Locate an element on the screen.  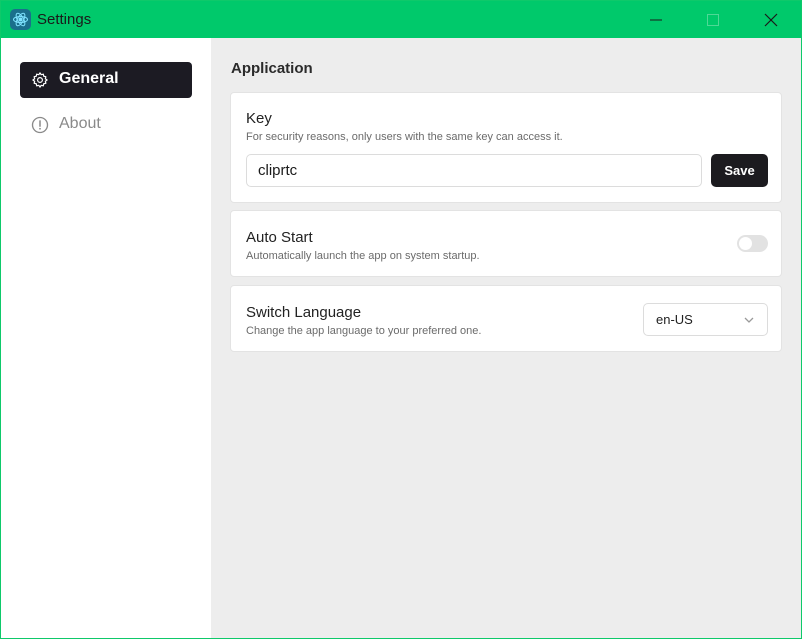
maximize-icon is located at coordinates (713, 19).